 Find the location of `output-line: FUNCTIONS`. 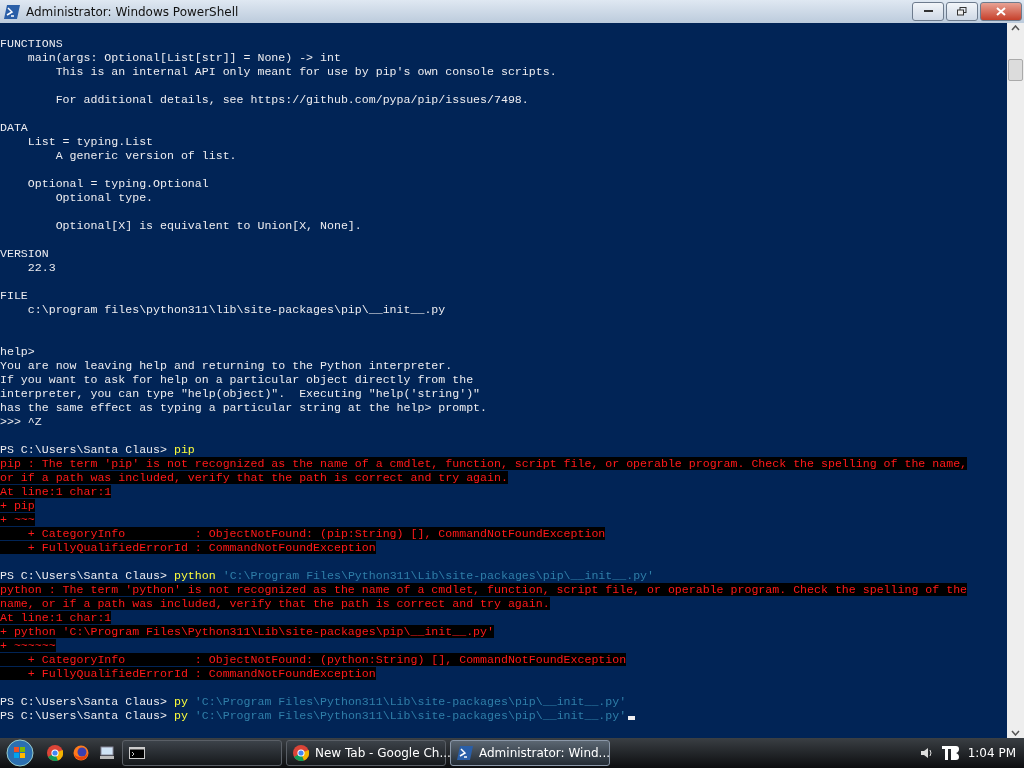

output-line: FUNCTIONS is located at coordinates (31, 43).